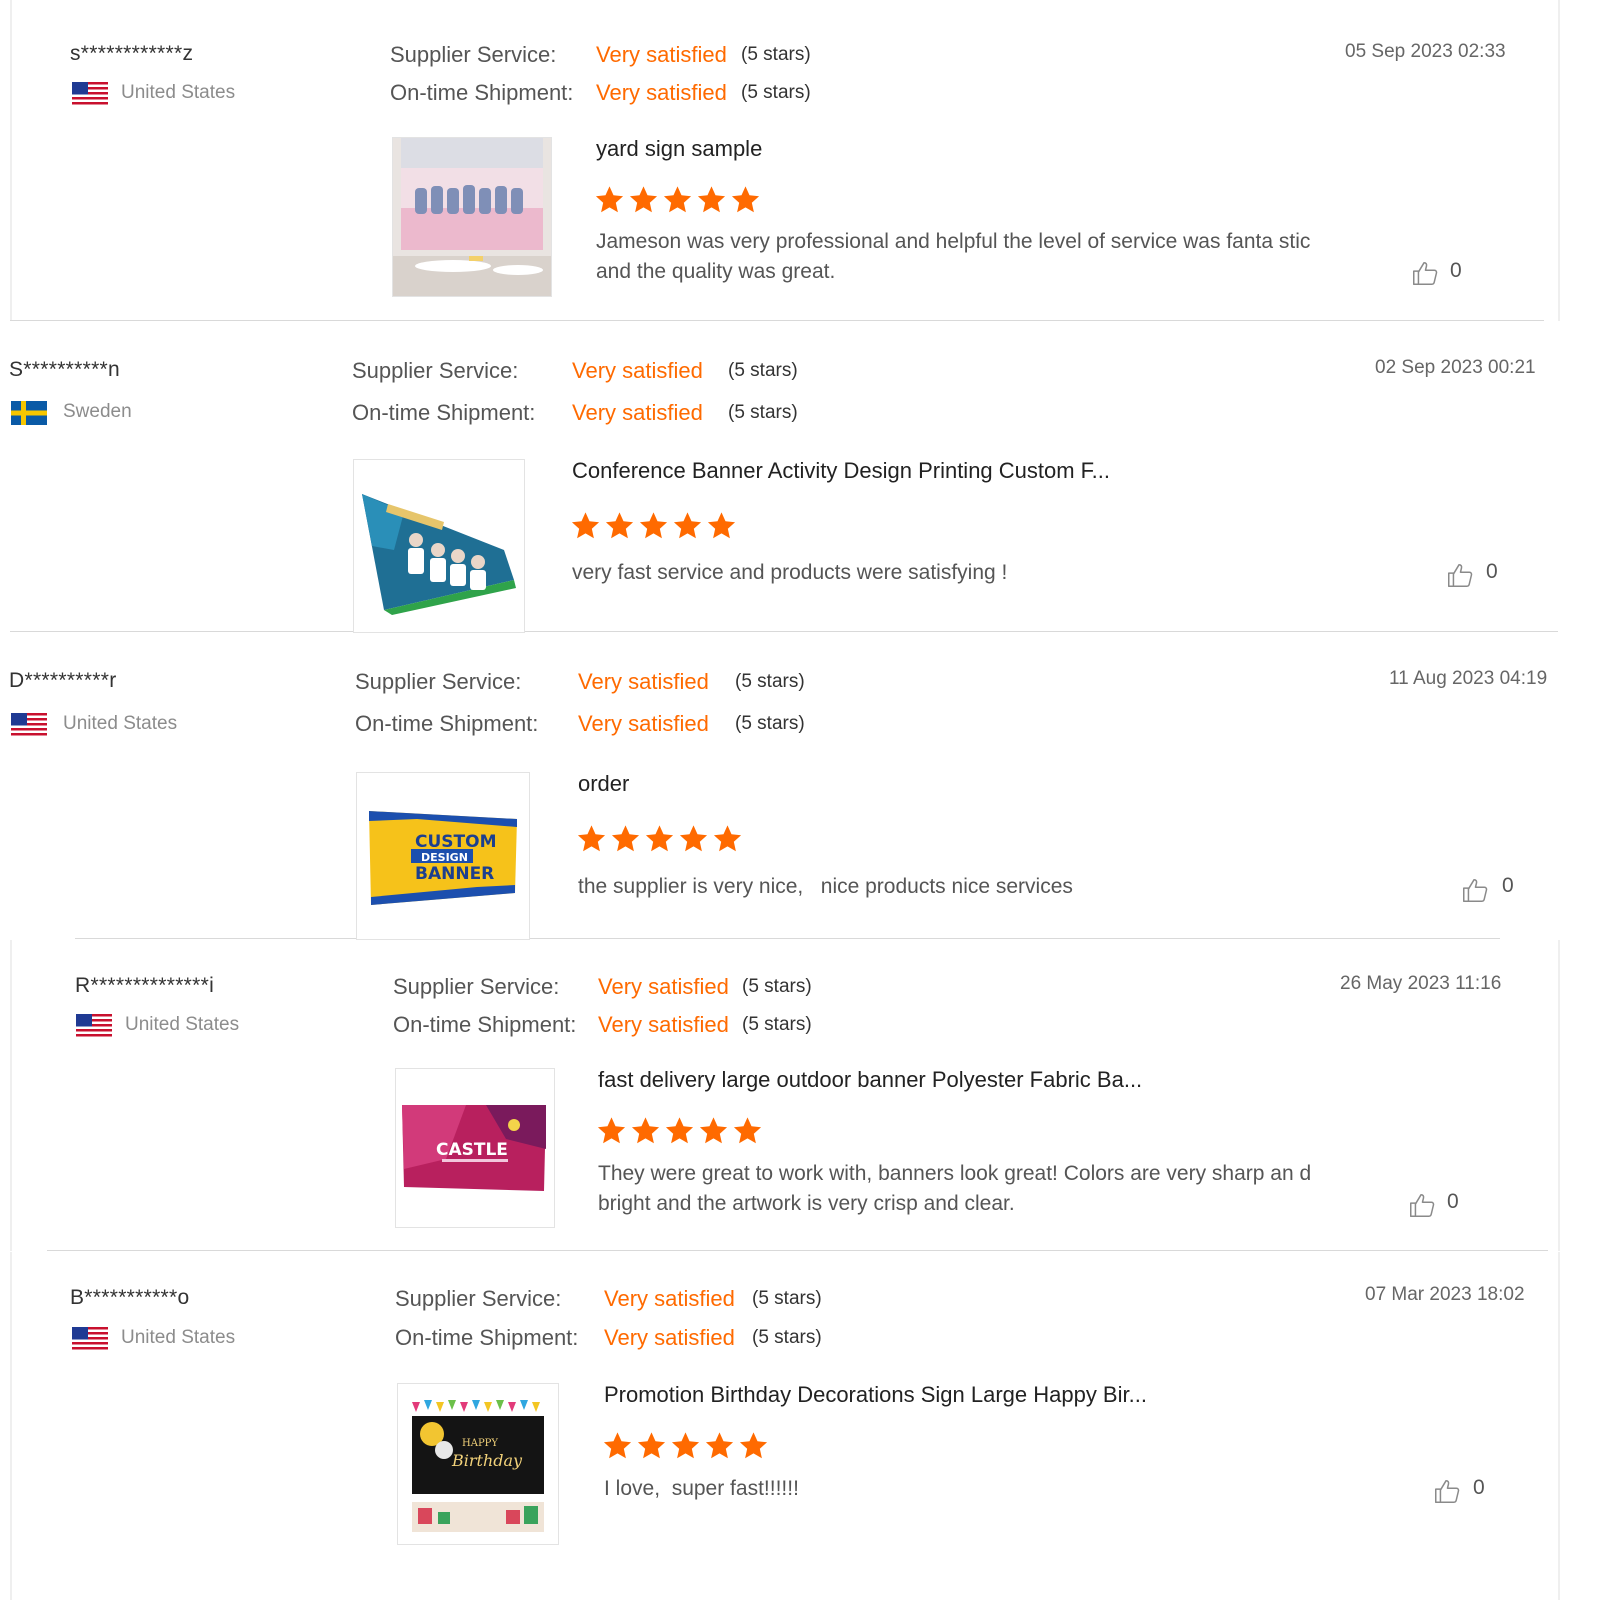 Image resolution: width=1600 pixels, height=1600 pixels. I want to click on banner-text-line1: CUSTOM, so click(456, 842).